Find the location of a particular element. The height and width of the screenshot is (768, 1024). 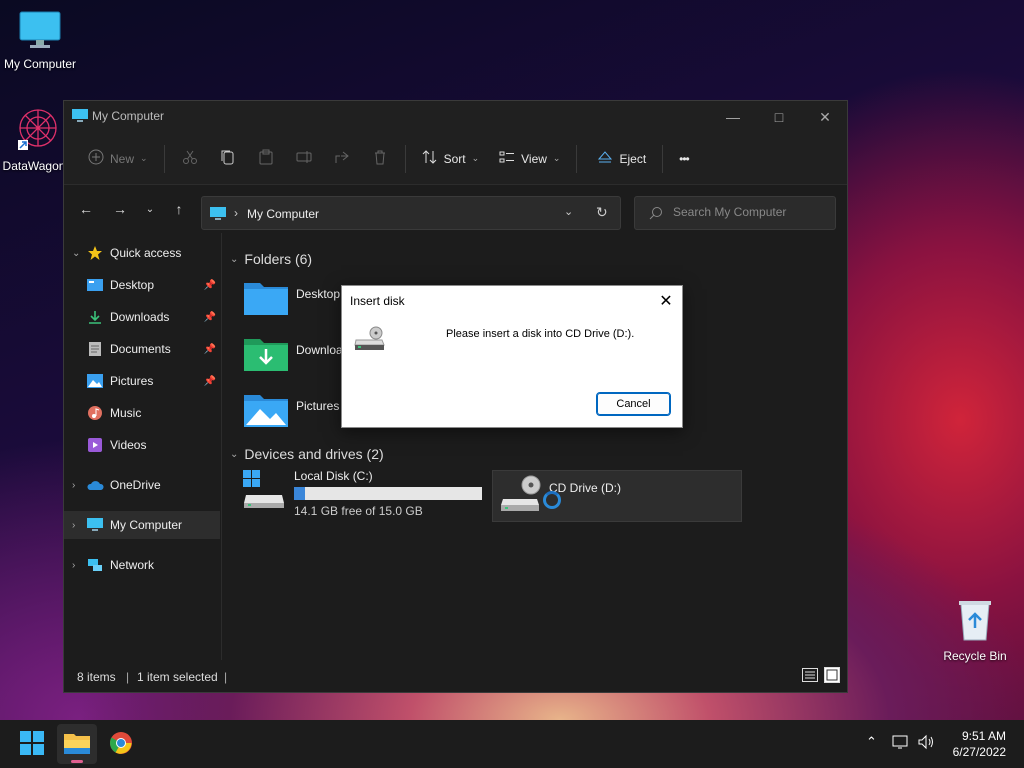

pictures-folder-icon is located at coordinates (266, 410).